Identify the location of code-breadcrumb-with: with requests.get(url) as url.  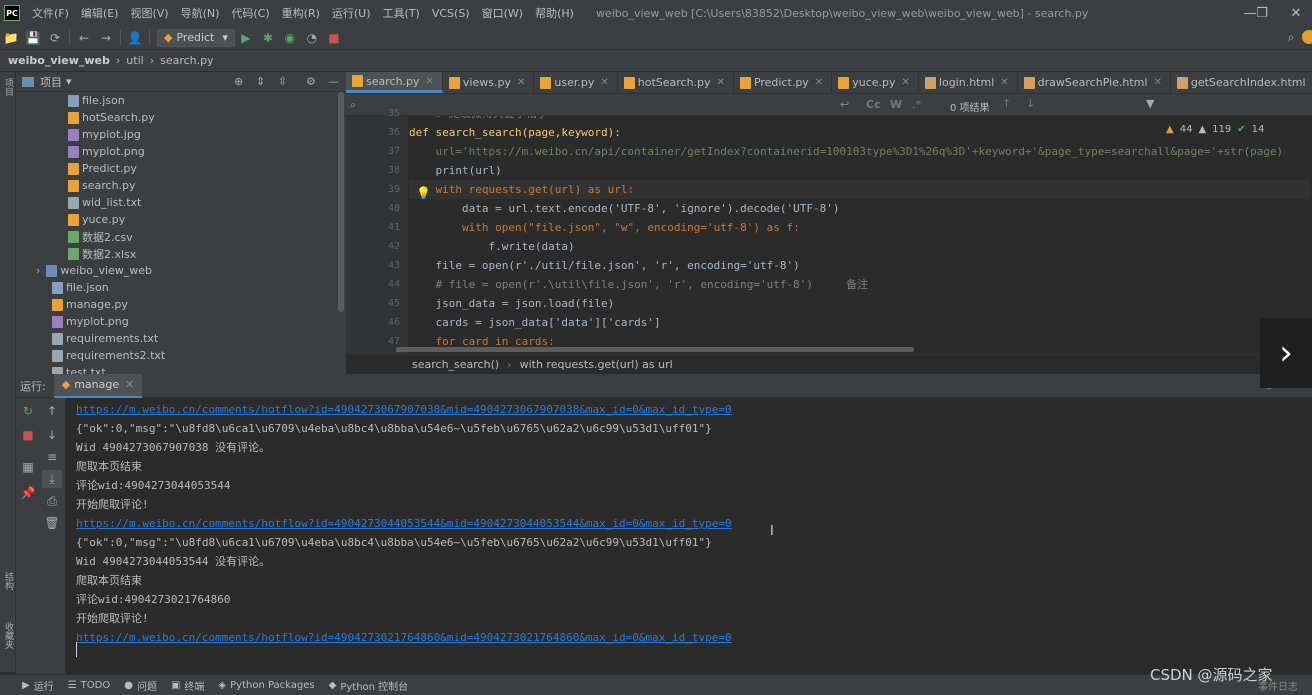
(596, 364).